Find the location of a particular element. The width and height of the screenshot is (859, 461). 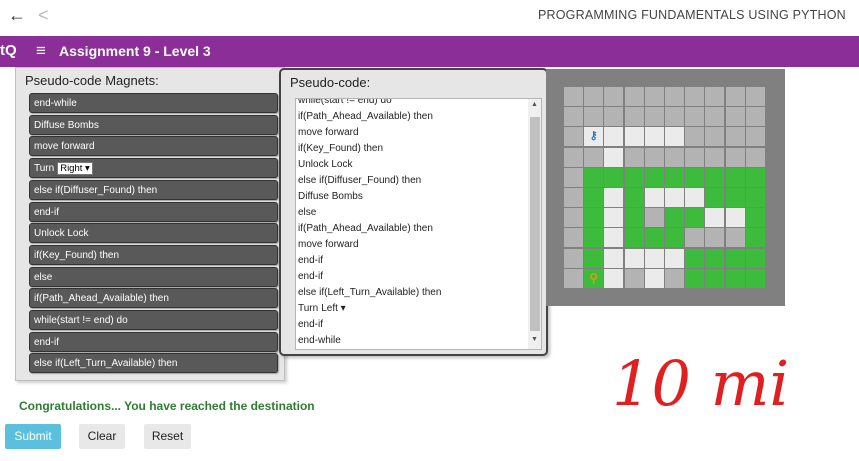

scroll-thumb is located at coordinates (535, 224).